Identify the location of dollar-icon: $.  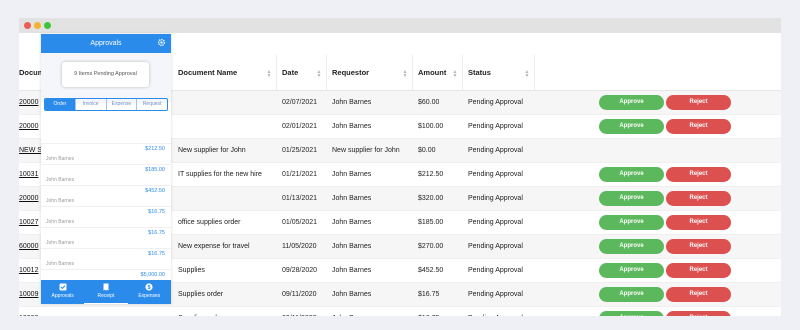
(149, 287).